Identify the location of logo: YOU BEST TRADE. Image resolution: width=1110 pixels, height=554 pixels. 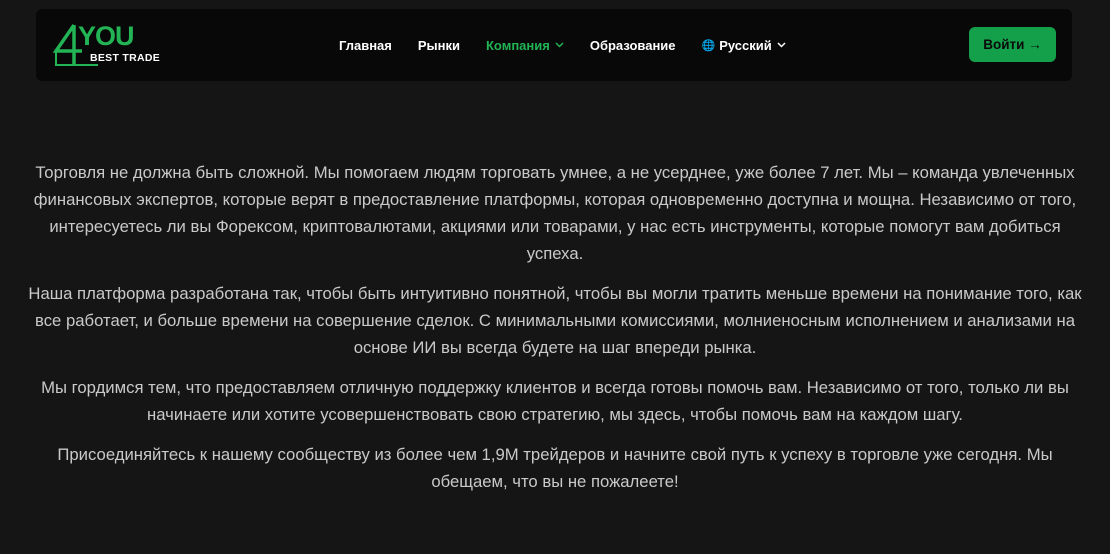
(106, 44).